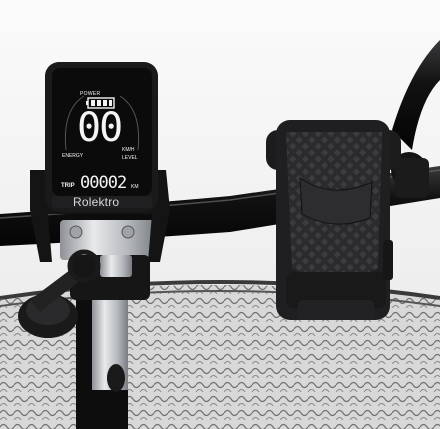 The height and width of the screenshot is (429, 440). I want to click on level-label: LEVEL, so click(130, 158).